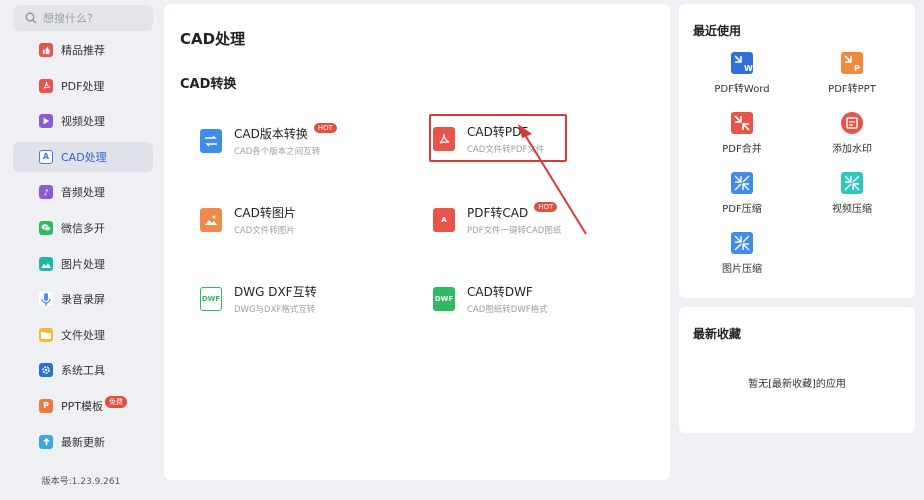 Image resolution: width=924 pixels, height=500 pixels. I want to click on sidebar-item-cad: A CAD处理, so click(83, 156).